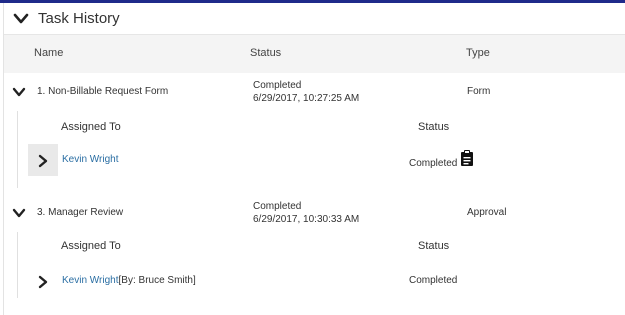 This screenshot has width=625, height=315. What do you see at coordinates (49, 53) in the screenshot?
I see `column-name: Name` at bounding box center [49, 53].